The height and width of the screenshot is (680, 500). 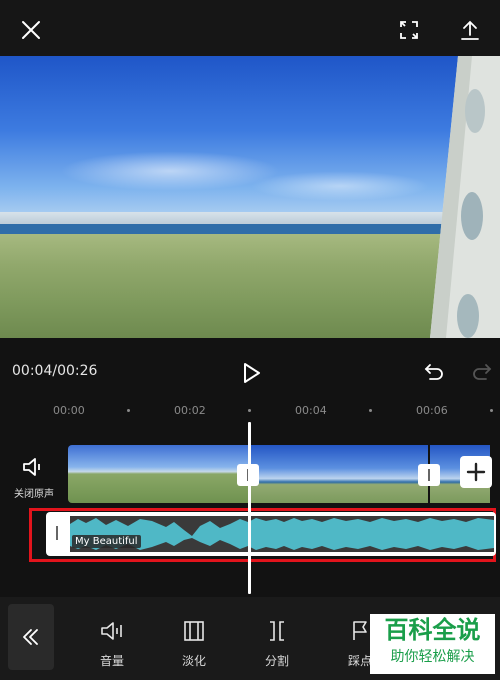 What do you see at coordinates (465, 197) in the screenshot?
I see `tower-structure` at bounding box center [465, 197].